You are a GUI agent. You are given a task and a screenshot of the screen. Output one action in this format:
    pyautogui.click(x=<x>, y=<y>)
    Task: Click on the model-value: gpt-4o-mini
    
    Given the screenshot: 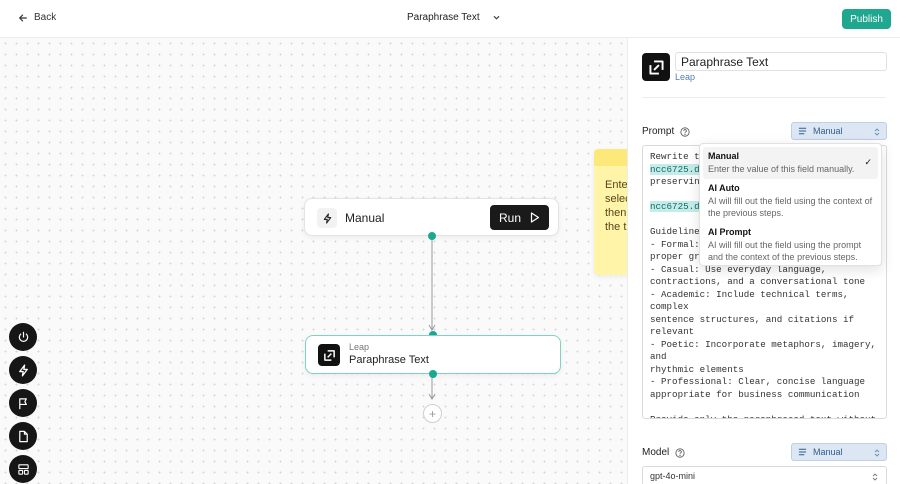 What is the action you would take?
    pyautogui.click(x=673, y=476)
    